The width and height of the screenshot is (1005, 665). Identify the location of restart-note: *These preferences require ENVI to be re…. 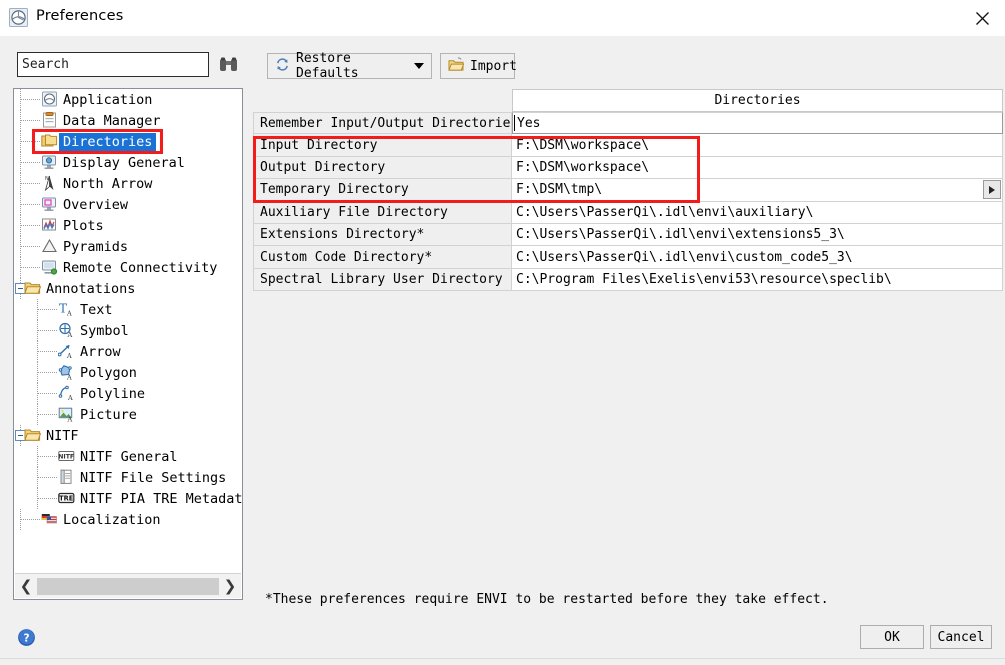
(547, 599).